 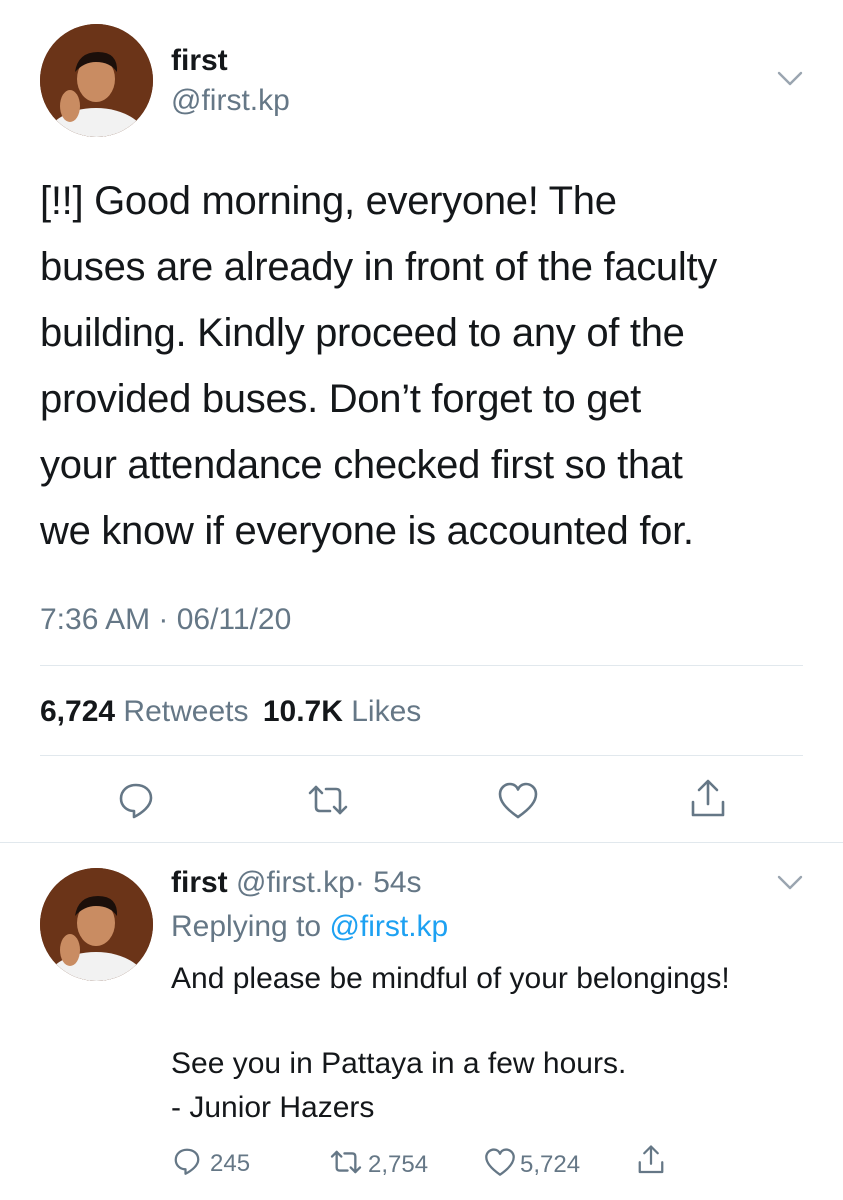 I want to click on engagement-stats: 6,724 Retweets 10.7K Likes, so click(x=230, y=712).